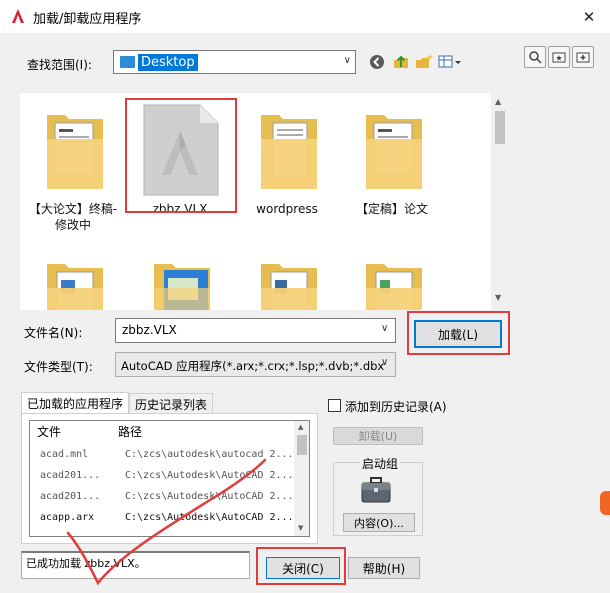  Describe the element at coordinates (181, 155) in the screenshot. I see `highlight-selected-file` at that location.